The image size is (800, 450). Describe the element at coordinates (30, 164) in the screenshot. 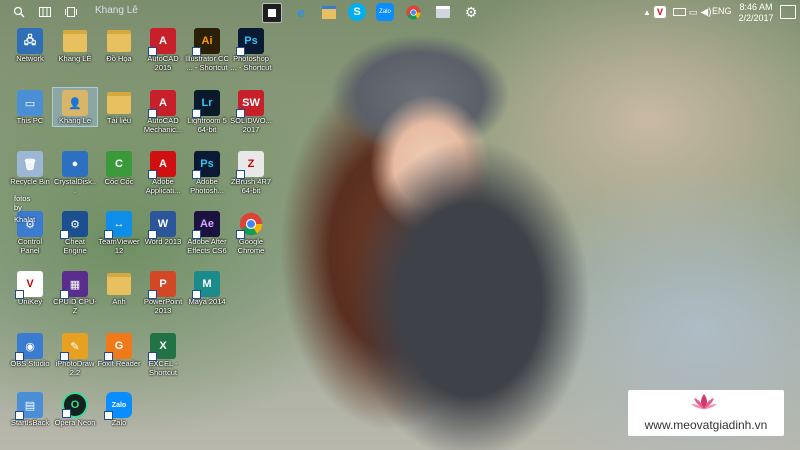

I see `recycle-bin-icon: 🗑` at that location.